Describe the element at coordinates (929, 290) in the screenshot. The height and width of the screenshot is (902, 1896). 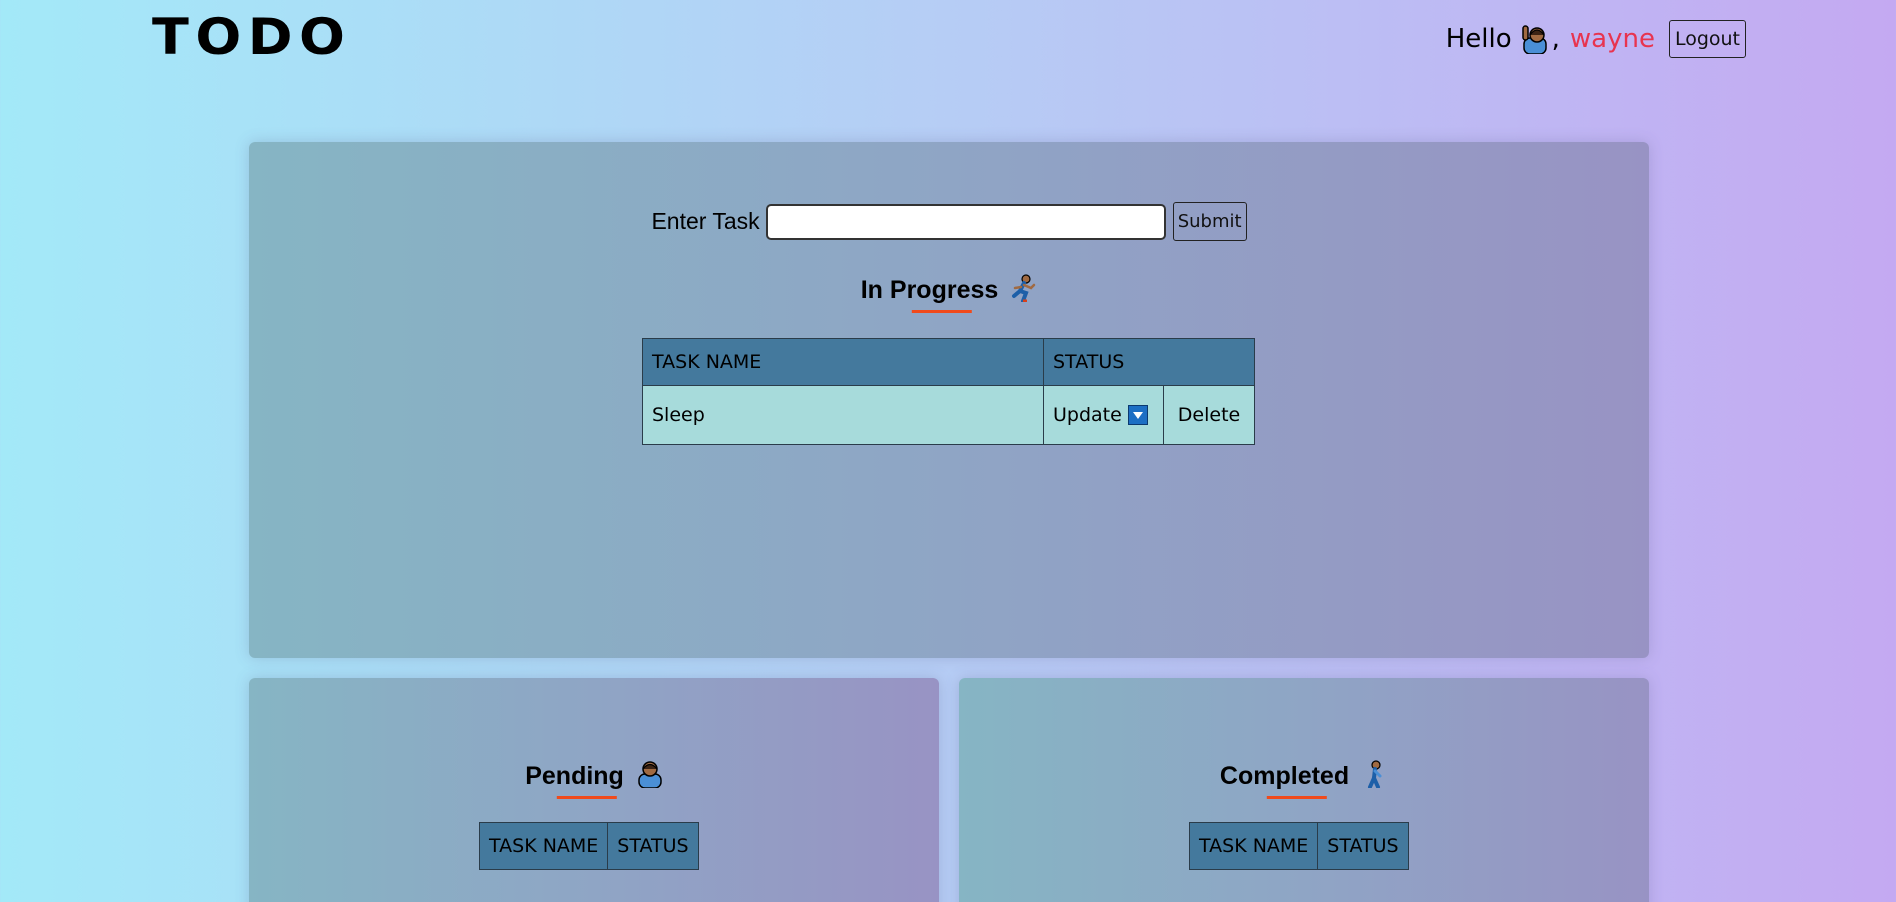
I see `in-progress-title: In Progress` at that location.